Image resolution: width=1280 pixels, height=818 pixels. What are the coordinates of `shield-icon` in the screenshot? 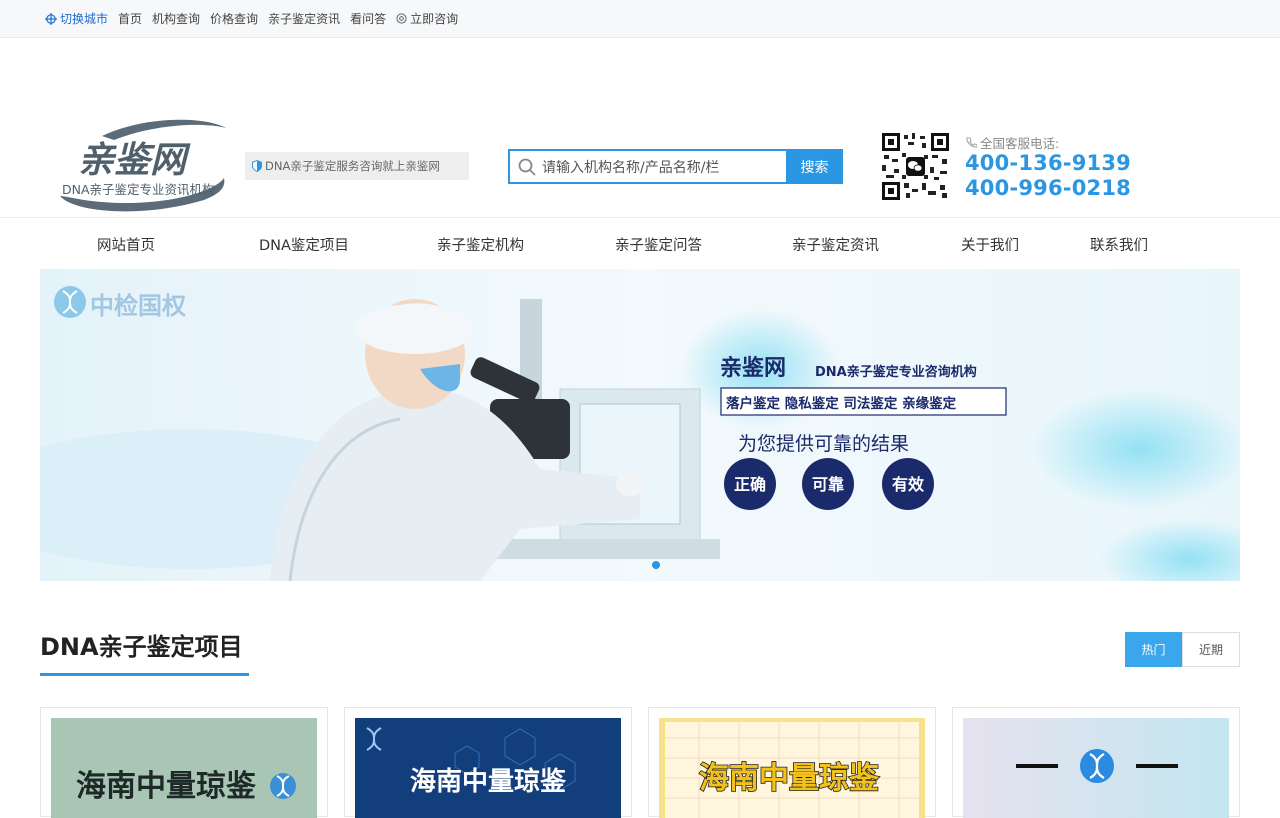 It's located at (257, 166).